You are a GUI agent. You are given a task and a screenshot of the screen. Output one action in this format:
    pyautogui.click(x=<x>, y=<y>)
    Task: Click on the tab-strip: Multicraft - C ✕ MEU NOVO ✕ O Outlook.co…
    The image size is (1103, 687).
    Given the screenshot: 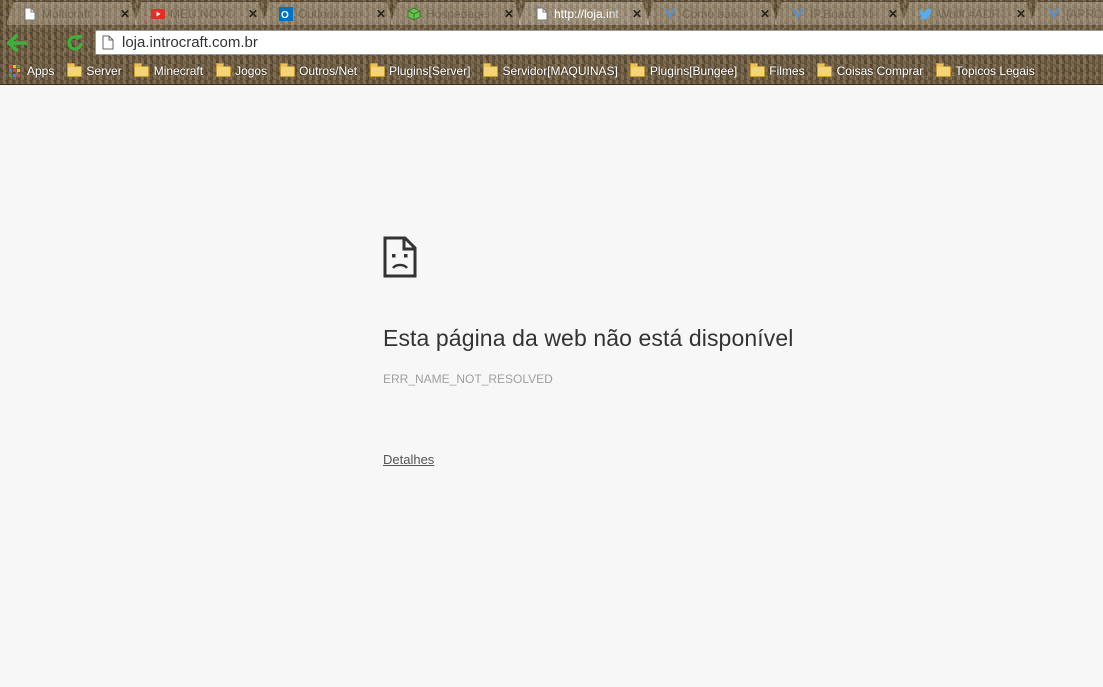 What is the action you would take?
    pyautogui.click(x=551, y=13)
    